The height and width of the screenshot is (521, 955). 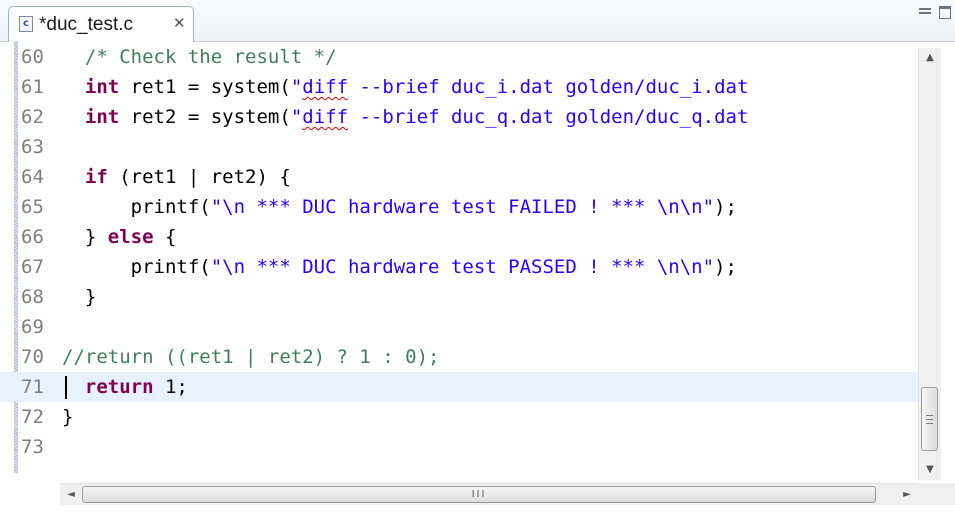 I want to click on scroll-right-arrow-icon: ►, so click(x=907, y=495).